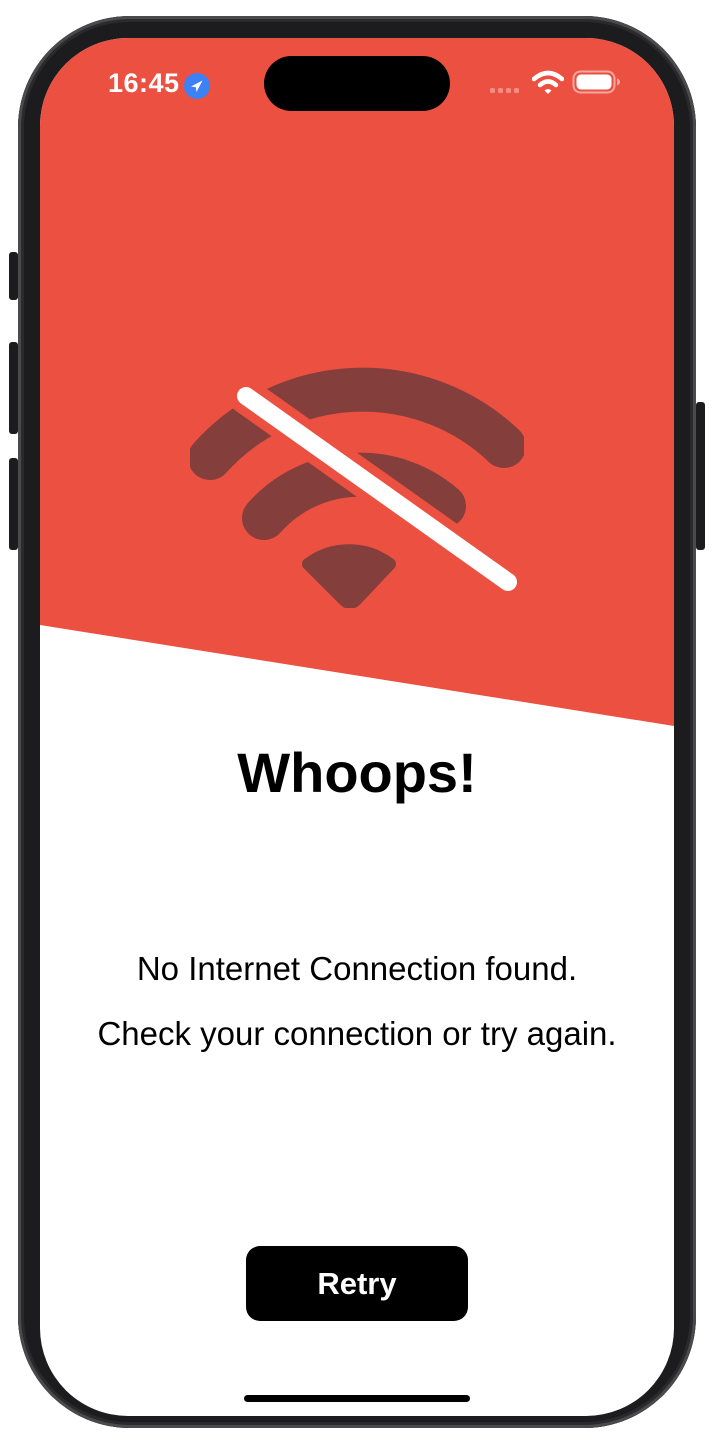 The image size is (714, 1442). Describe the element at coordinates (357, 968) in the screenshot. I see `error-message-line-1: No Internet Connection found.` at that location.